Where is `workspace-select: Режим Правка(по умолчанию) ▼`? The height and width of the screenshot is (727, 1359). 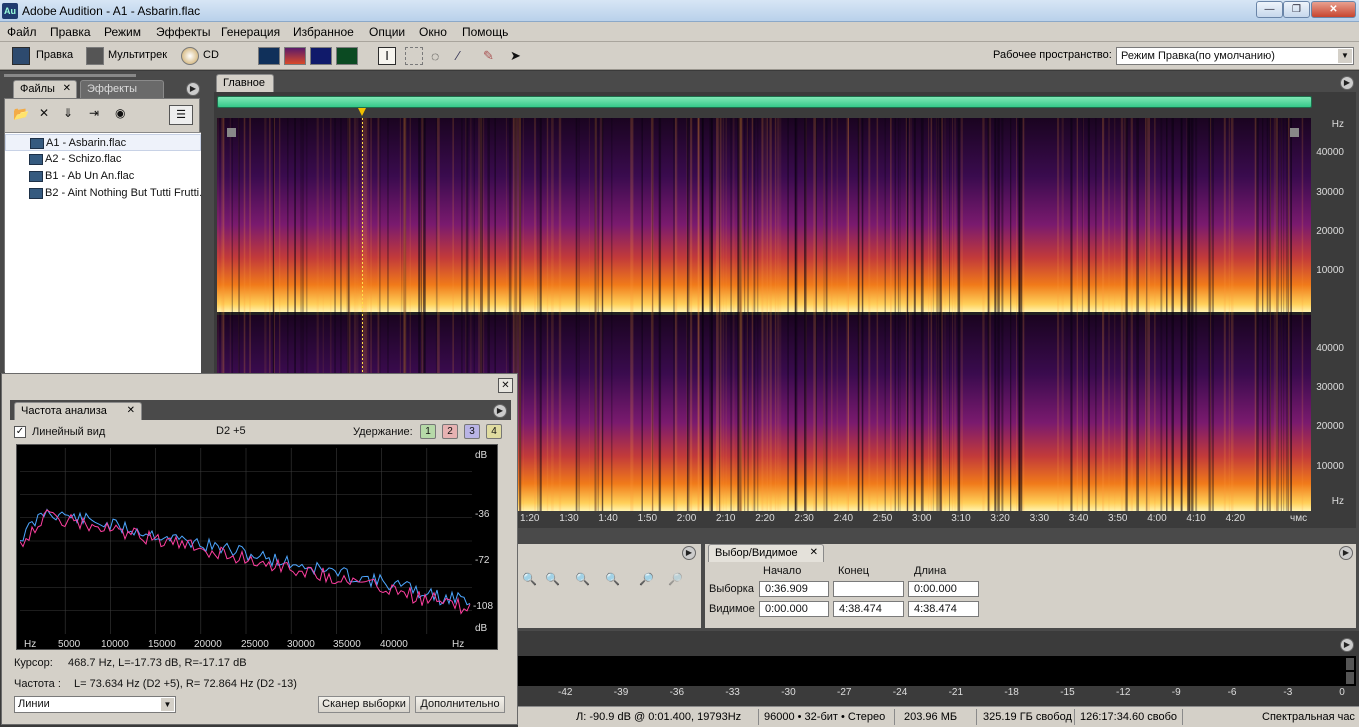
workspace-select: Режим Правка(по умолчанию) ▼ is located at coordinates (1235, 56).